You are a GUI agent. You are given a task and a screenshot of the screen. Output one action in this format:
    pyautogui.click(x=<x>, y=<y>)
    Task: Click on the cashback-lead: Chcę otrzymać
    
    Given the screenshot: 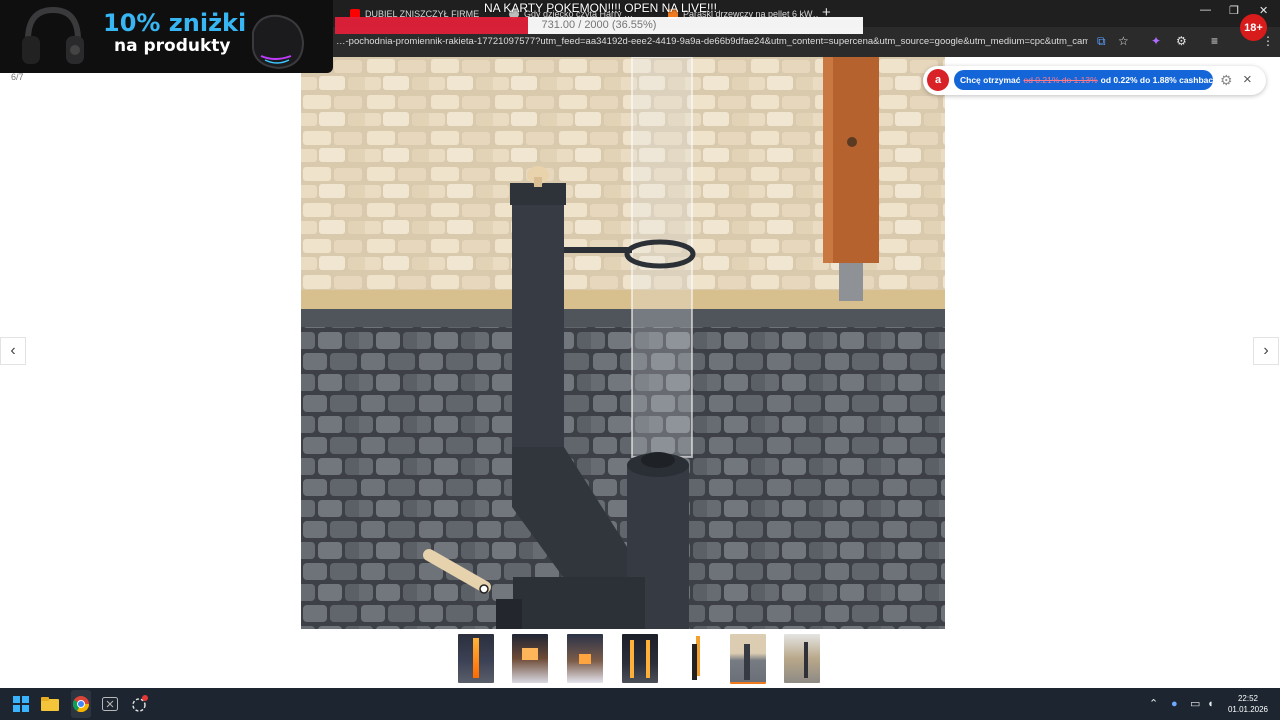 What is the action you would take?
    pyautogui.click(x=990, y=80)
    